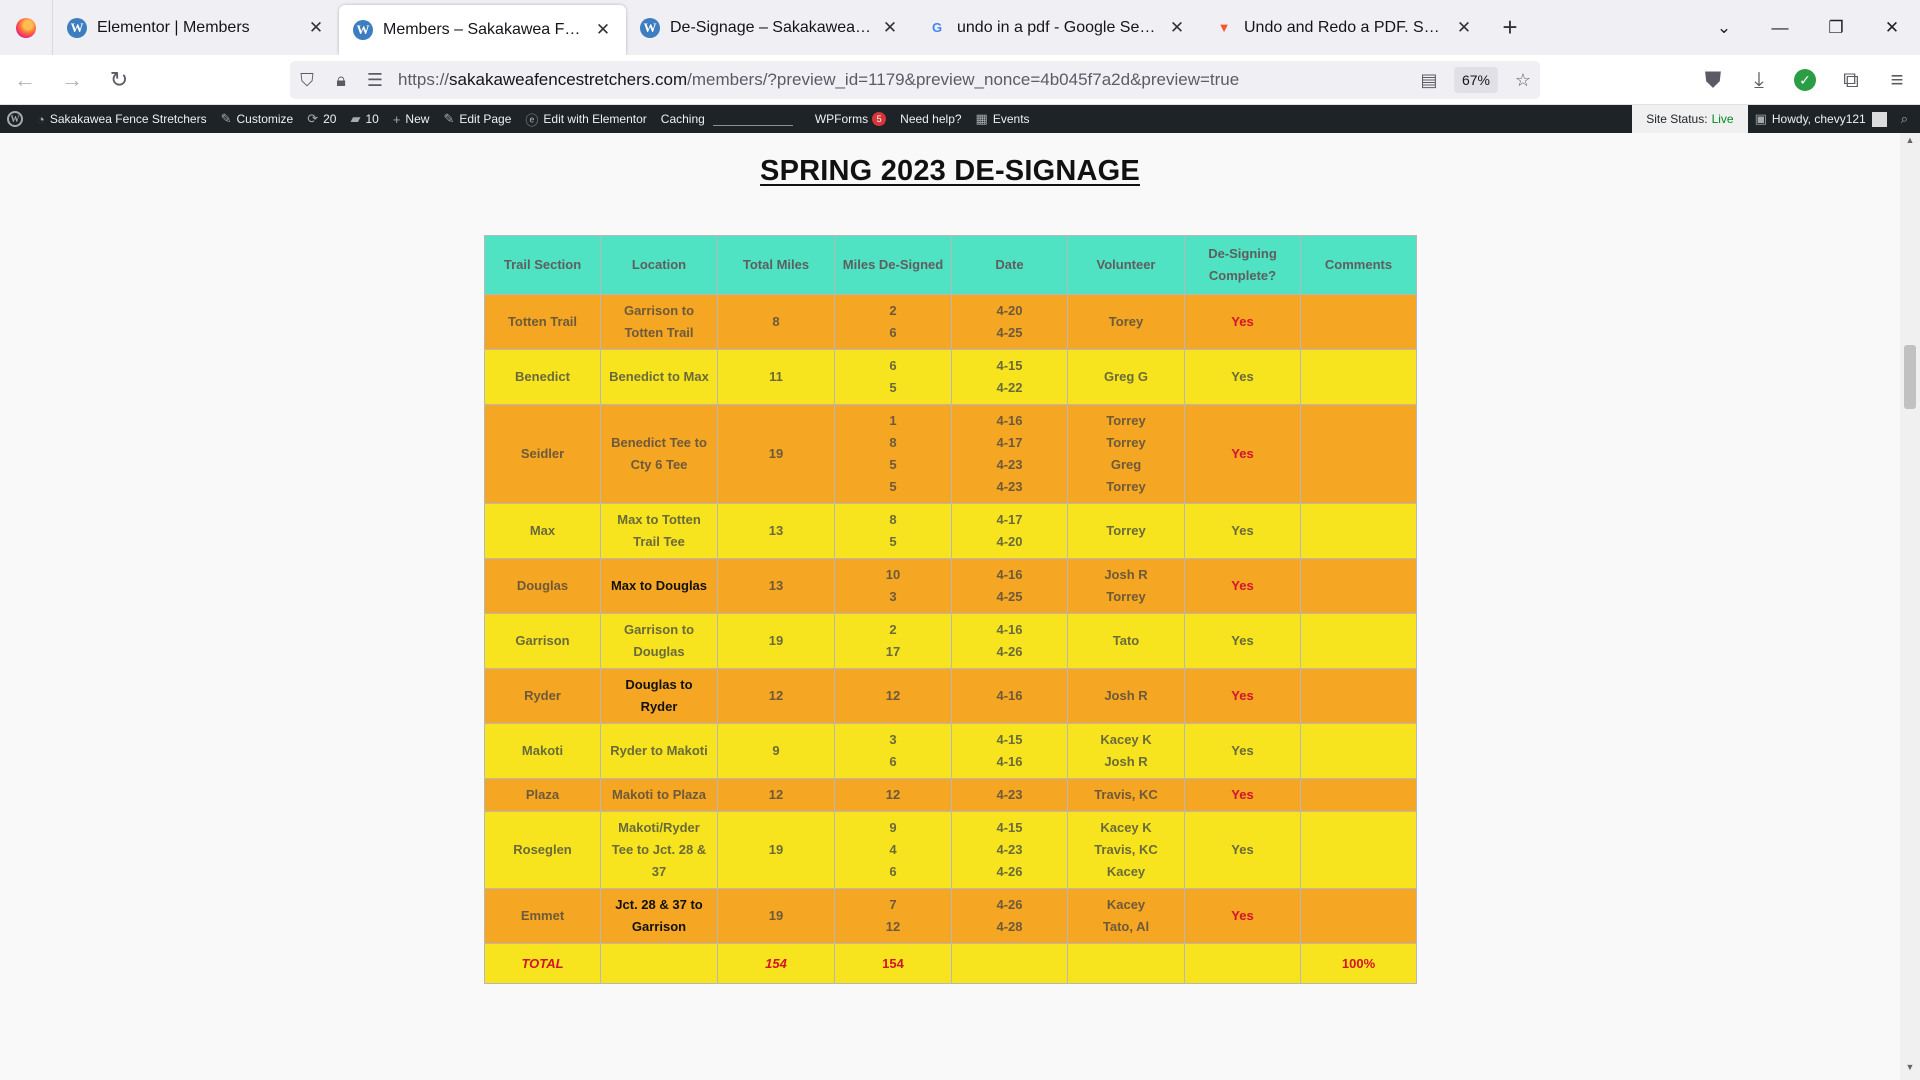 Image resolution: width=1920 pixels, height=1080 pixels. Describe the element at coordinates (477, 119) in the screenshot. I see `edit-page-link: ✎ Edit Page` at that location.